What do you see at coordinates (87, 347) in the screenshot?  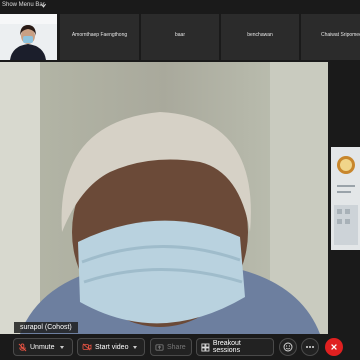 I see `video-off-icon` at bounding box center [87, 347].